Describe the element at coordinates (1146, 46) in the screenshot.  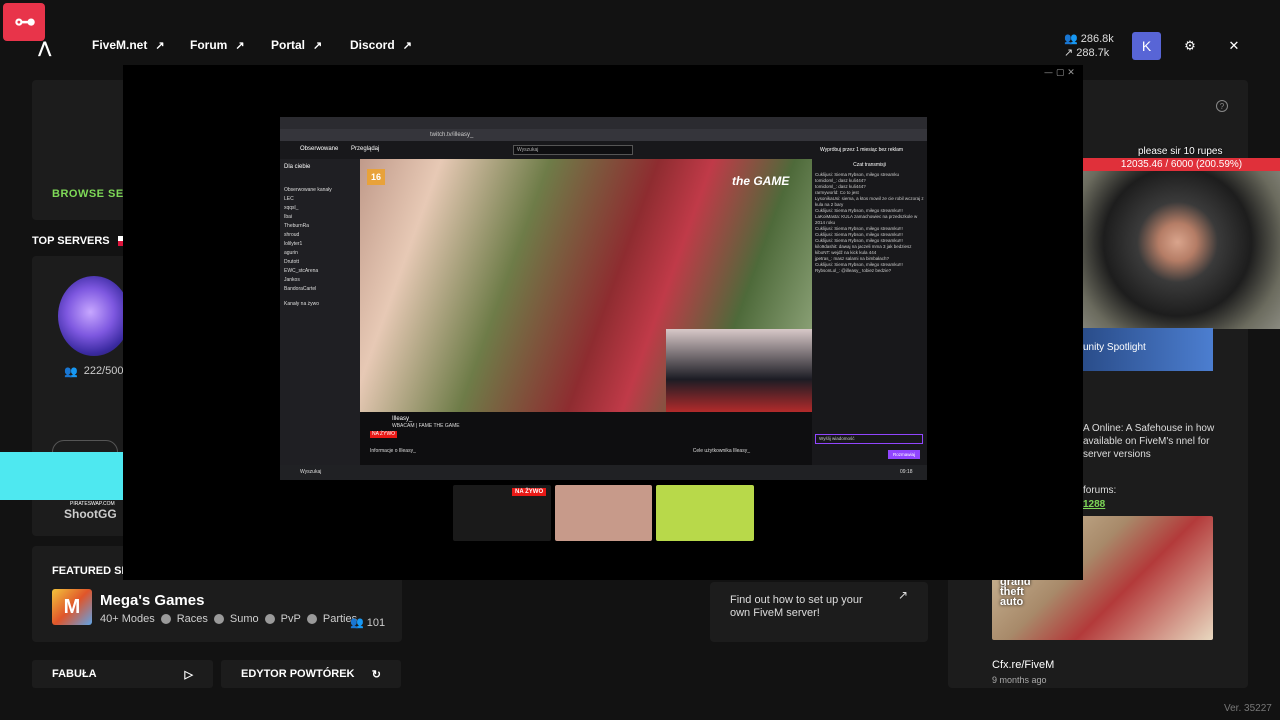
I see `user-avatar: K` at that location.